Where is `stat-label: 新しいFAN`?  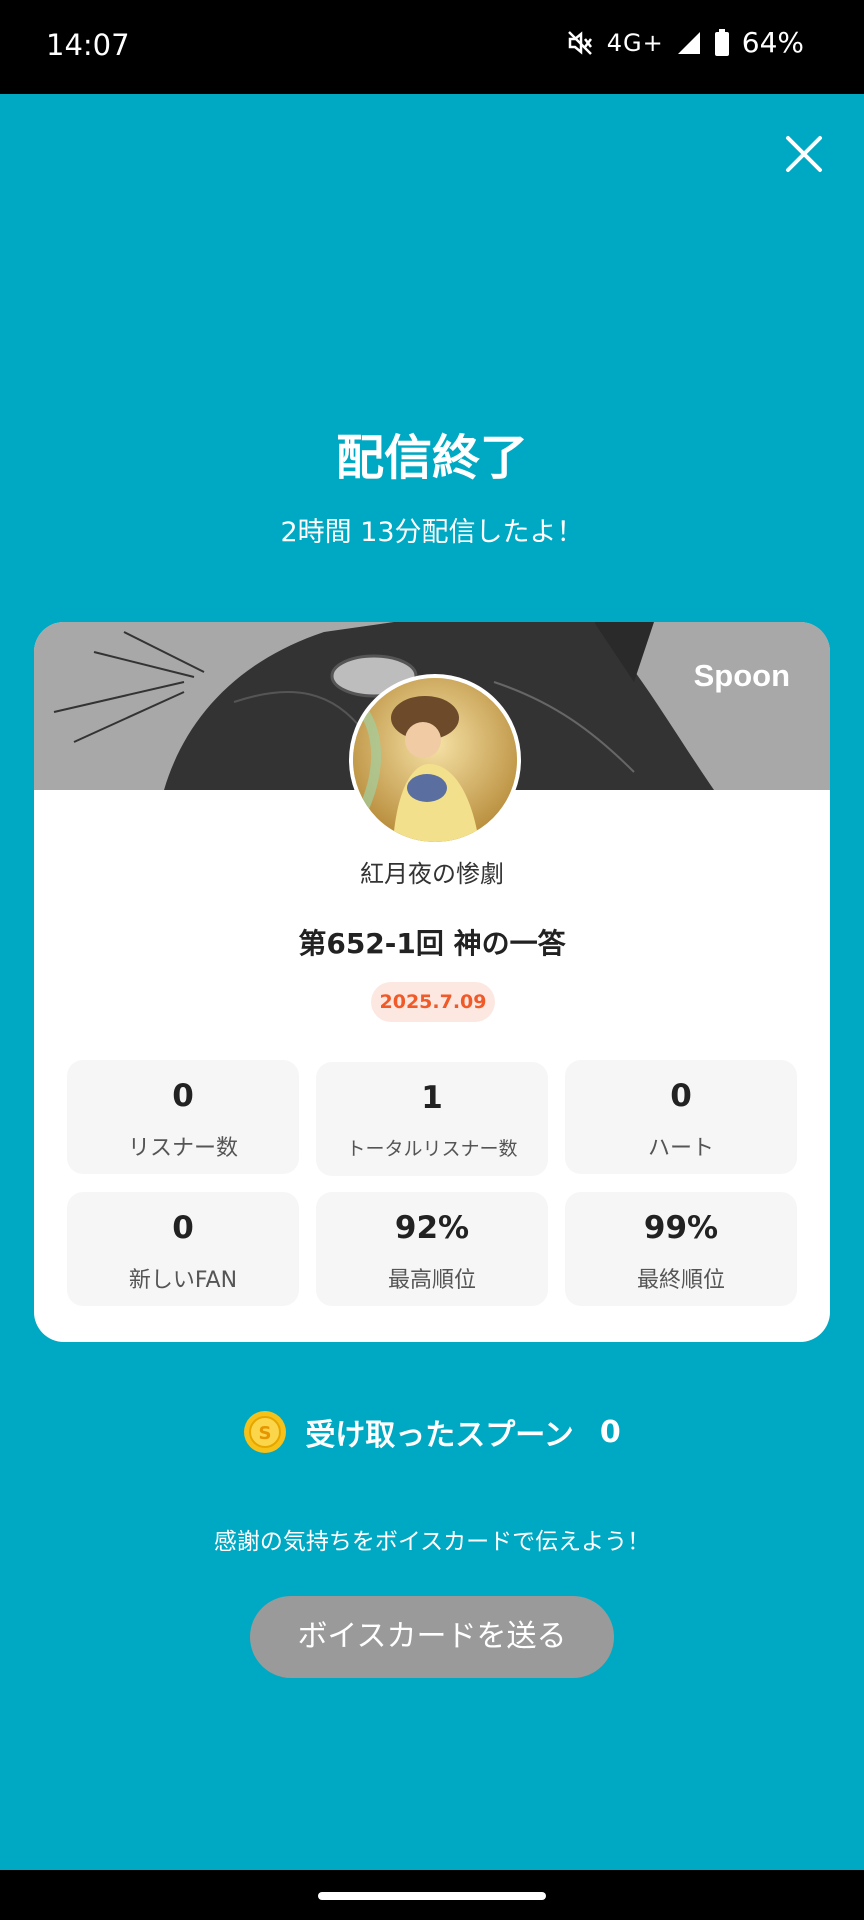 stat-label: 新しいFAN is located at coordinates (183, 1280).